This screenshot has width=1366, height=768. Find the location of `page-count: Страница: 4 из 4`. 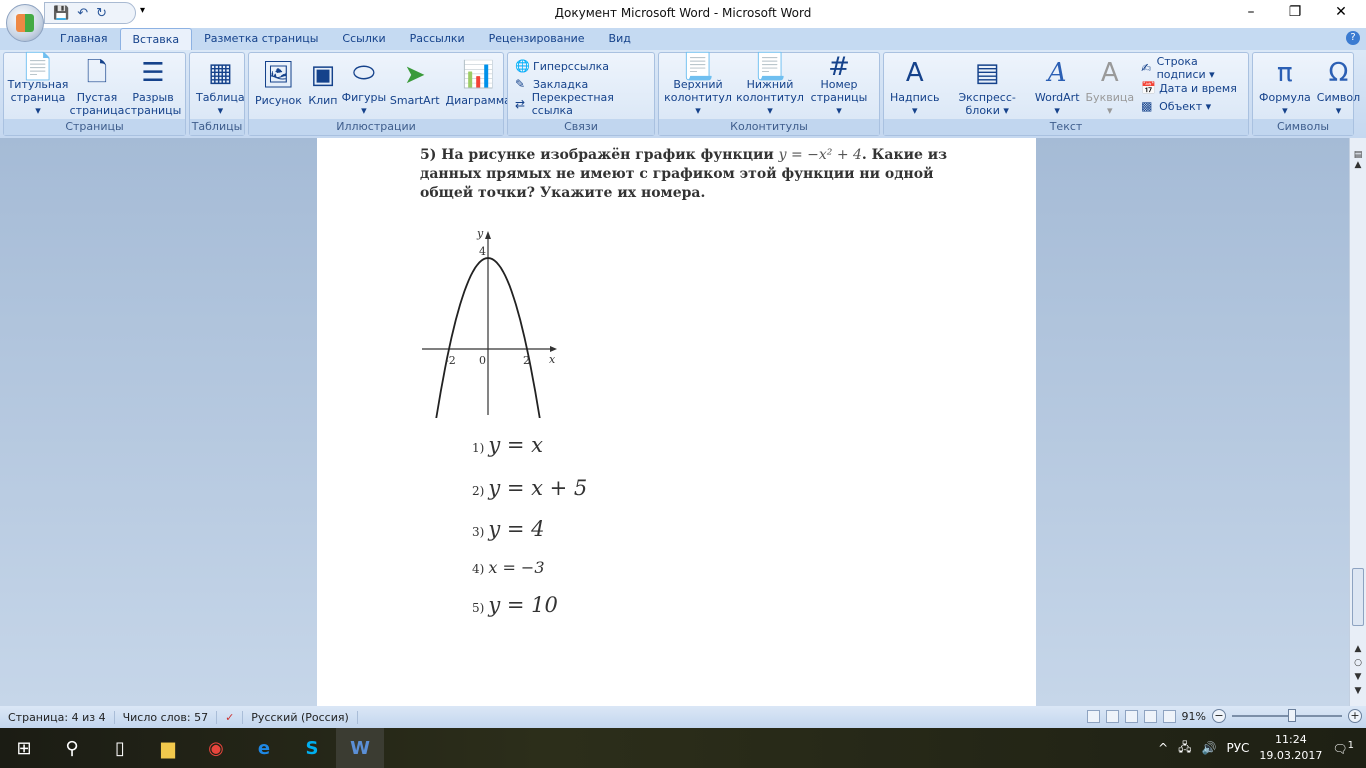

page-count: Страница: 4 из 4 is located at coordinates (57, 717).